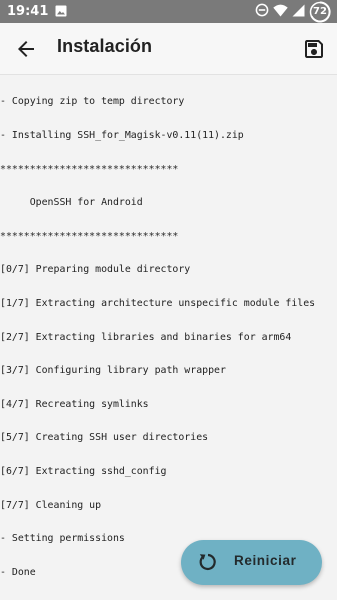 The width and height of the screenshot is (337, 600). What do you see at coordinates (26, 49) in the screenshot?
I see `arrow-back-icon` at bounding box center [26, 49].